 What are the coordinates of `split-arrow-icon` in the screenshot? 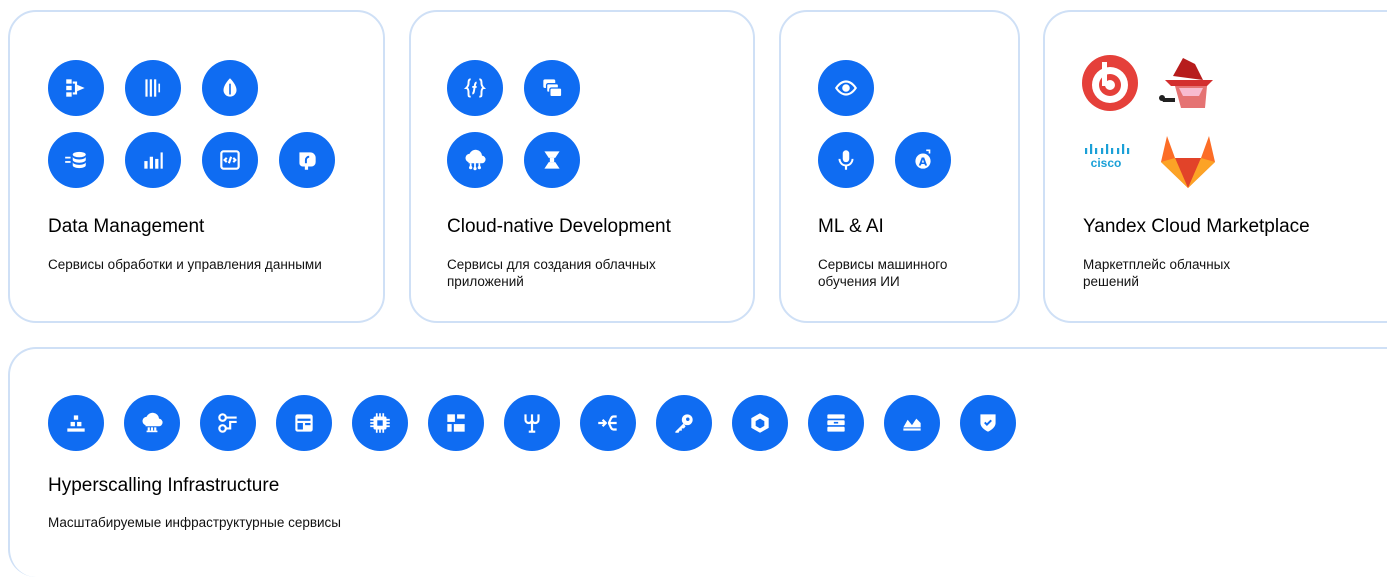 It's located at (608, 423).